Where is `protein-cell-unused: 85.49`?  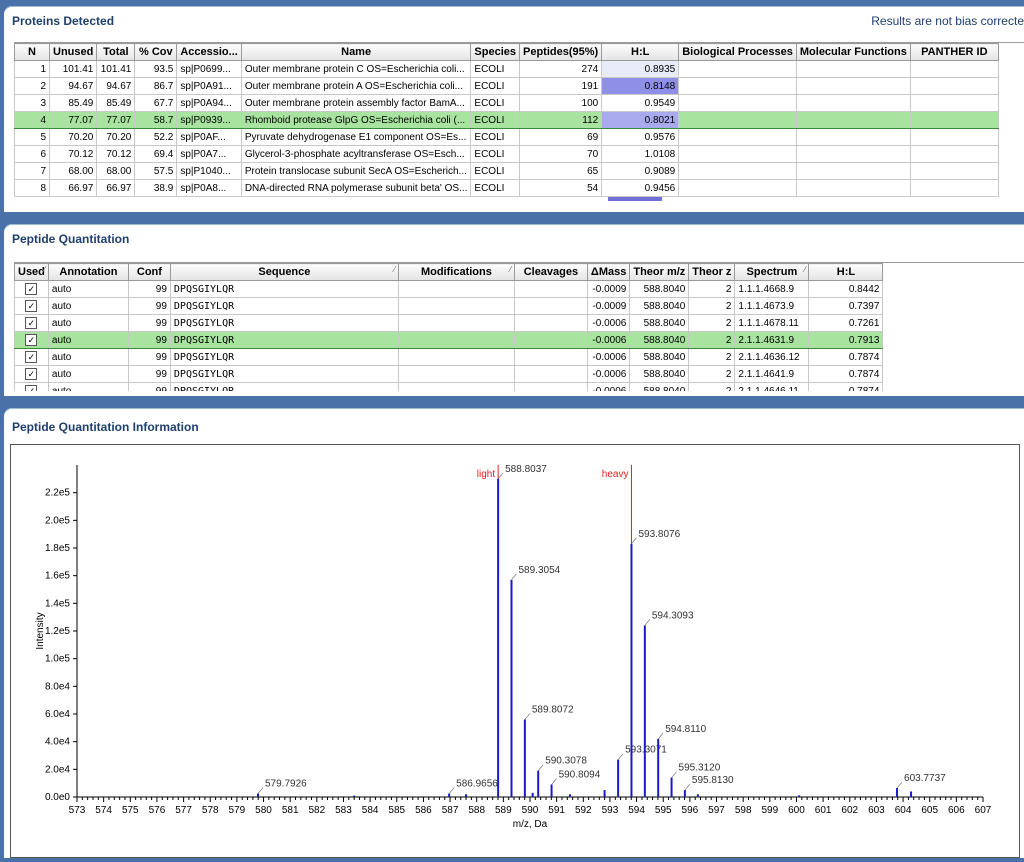
protein-cell-unused: 85.49 is located at coordinates (73, 103).